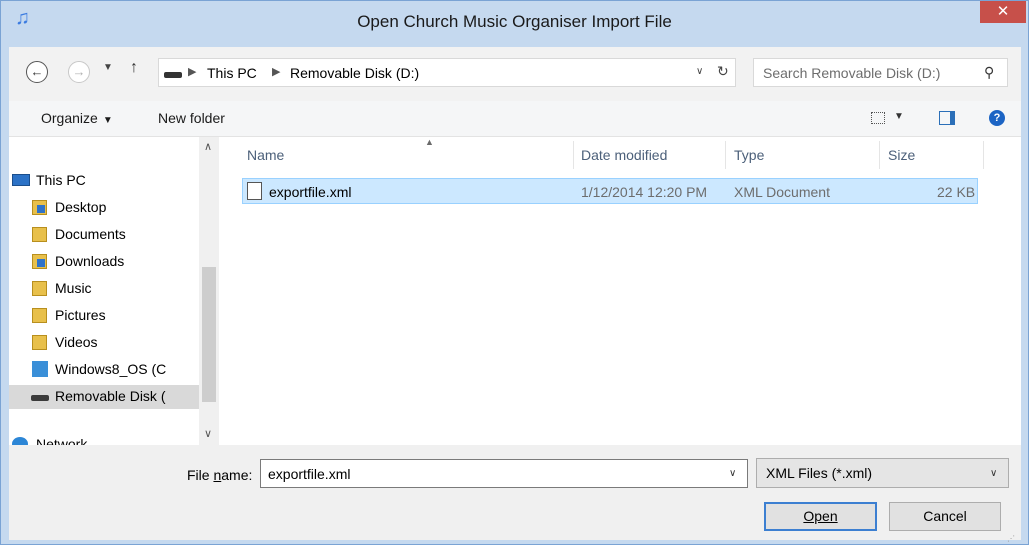 This screenshot has height=545, width=1029. I want to click on nav-item-pictures: Pictures, so click(104, 316).